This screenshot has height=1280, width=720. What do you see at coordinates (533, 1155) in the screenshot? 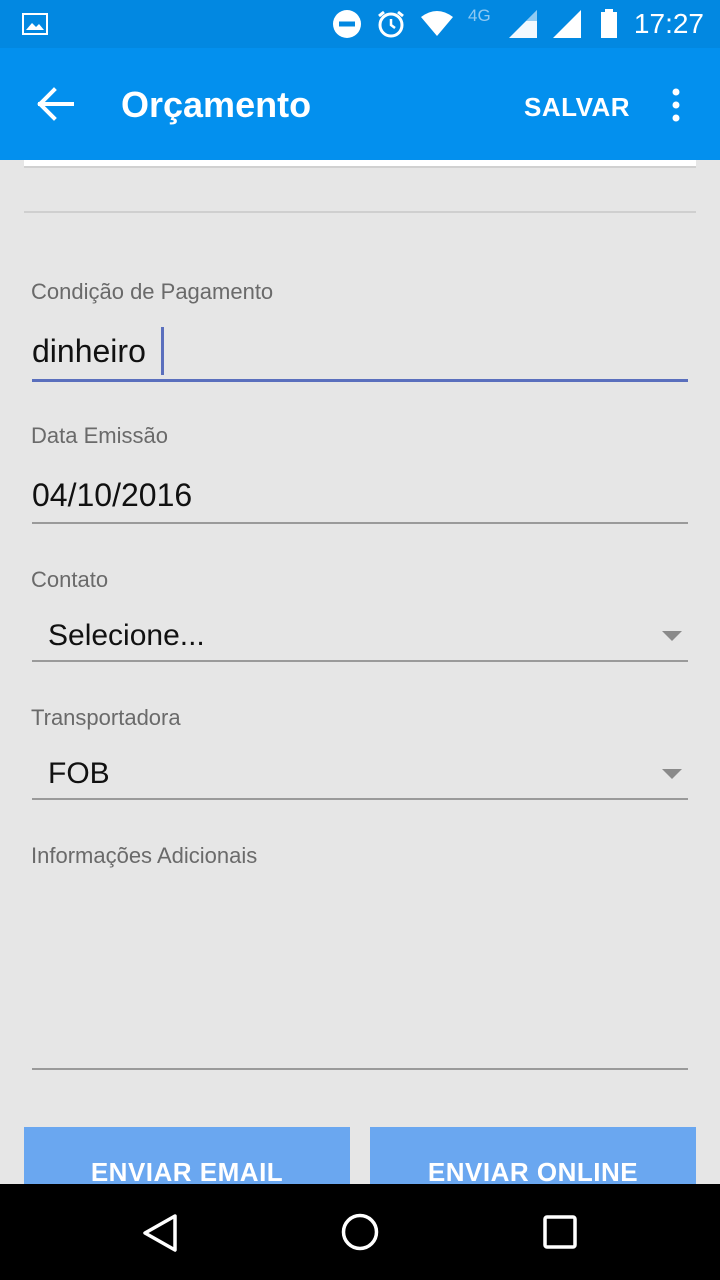
I see `send-online-button: ENVIAR ONLINE` at bounding box center [533, 1155].